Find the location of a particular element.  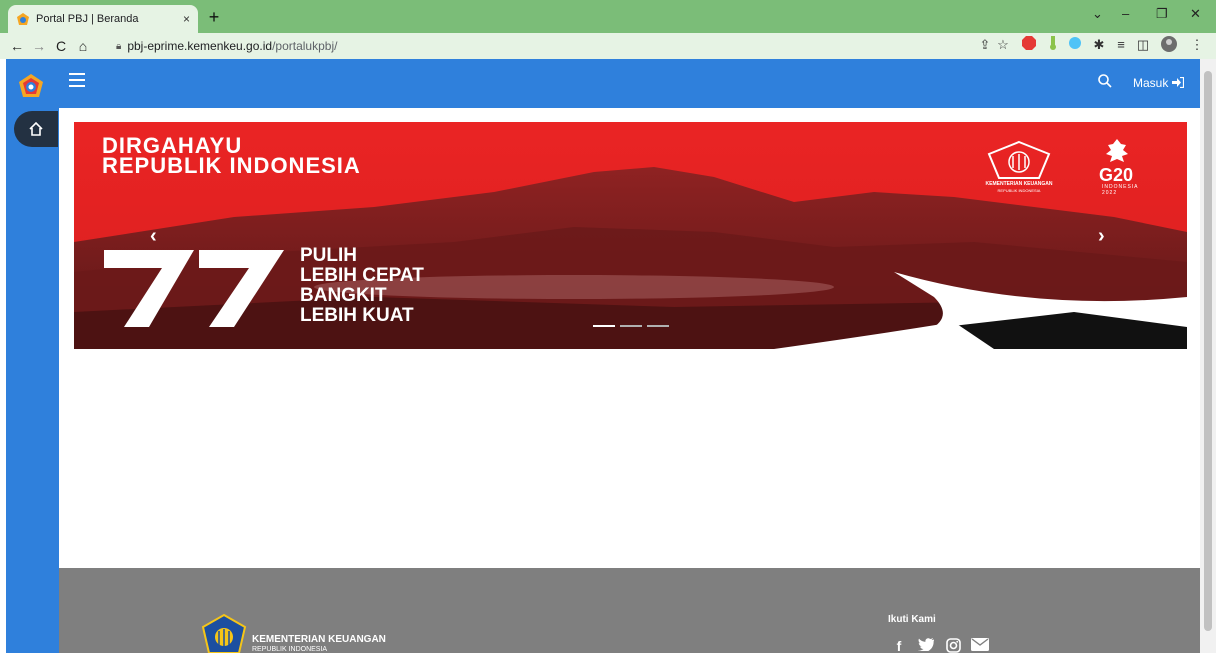

banner-title-line2: REPUBLIK INDONESIA is located at coordinates (231, 165).